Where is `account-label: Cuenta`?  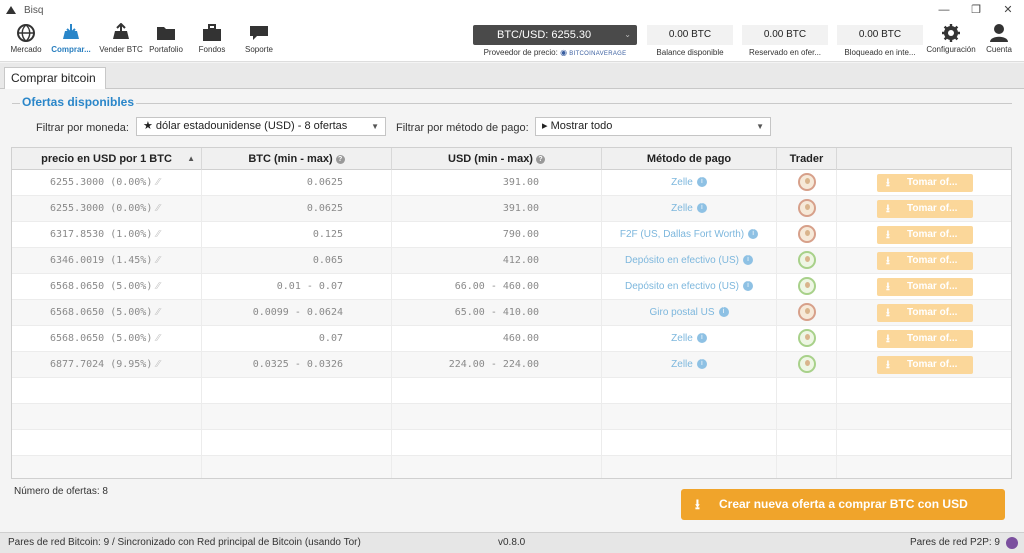 account-label: Cuenta is located at coordinates (999, 49).